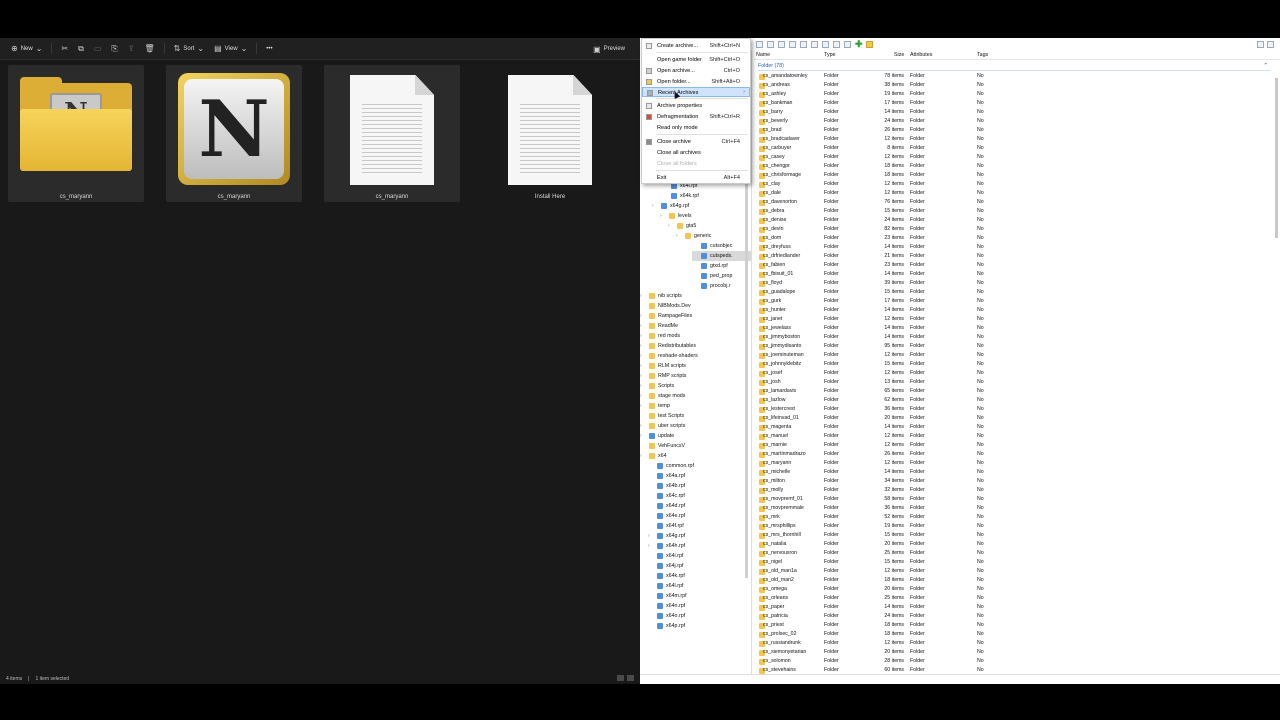  Describe the element at coordinates (1014, 112) in the screenshot. I see `list-row: cs_barry Folder 14 items Folder No` at that location.